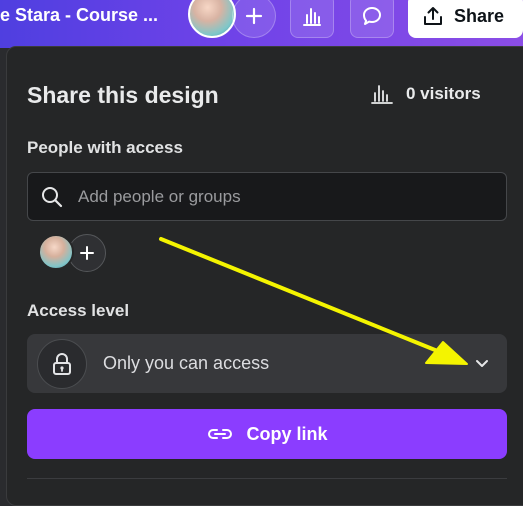 This screenshot has width=523, height=506. Describe the element at coordinates (105, 147) in the screenshot. I see `people-with-access-label: People with access` at that location.